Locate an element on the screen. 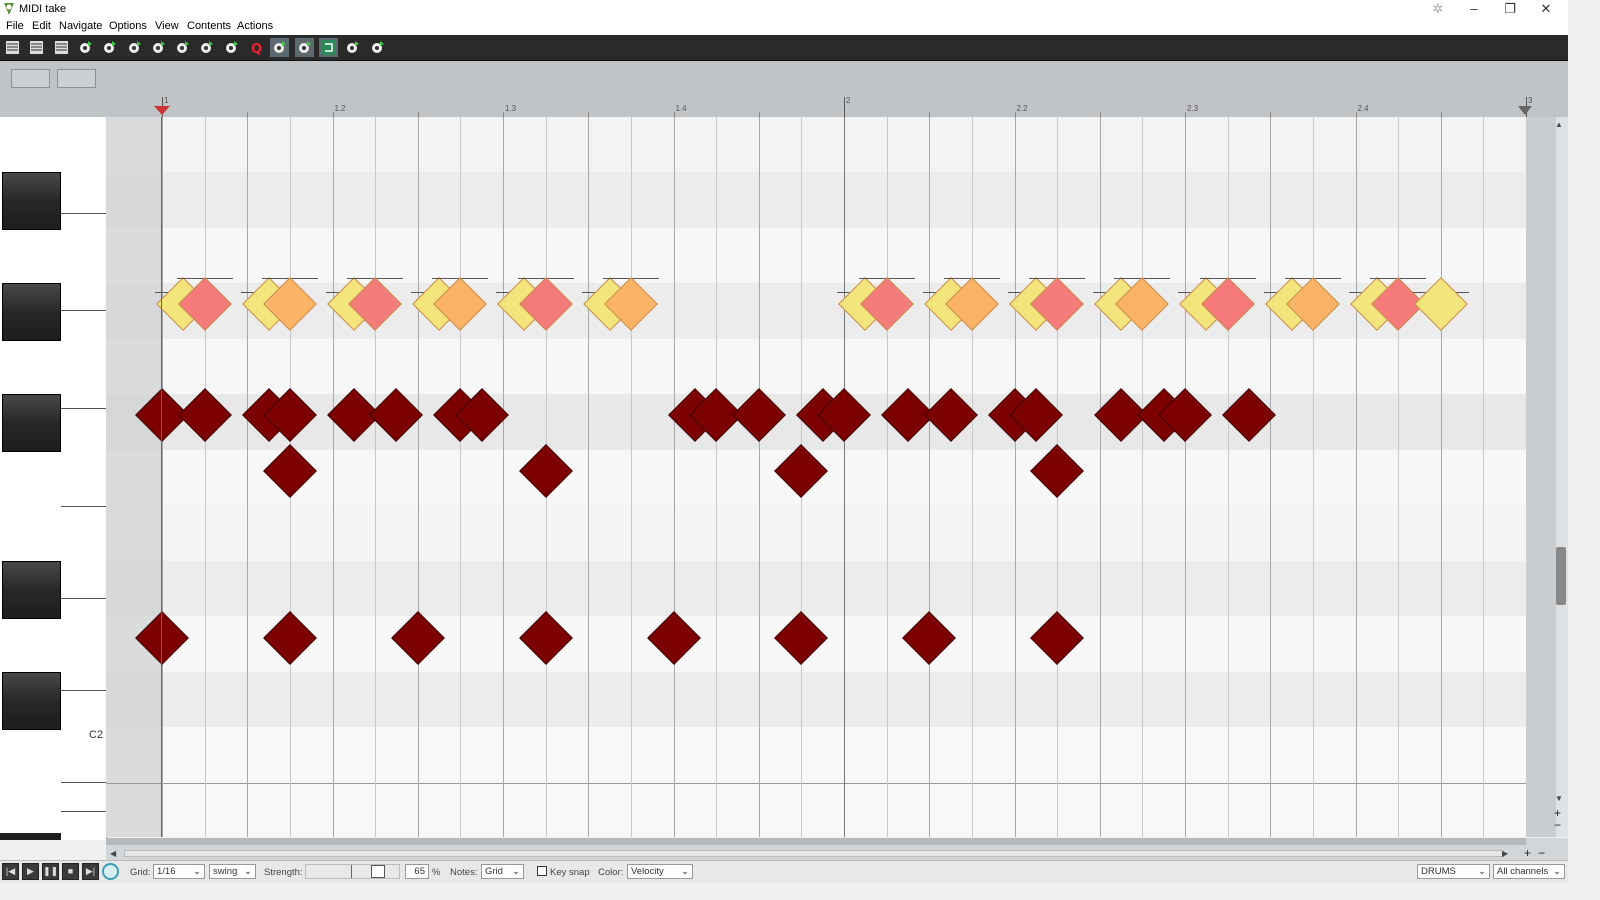 The height and width of the screenshot is (900, 1600). zoom-out-vertical-icon: − is located at coordinates (1557, 825).